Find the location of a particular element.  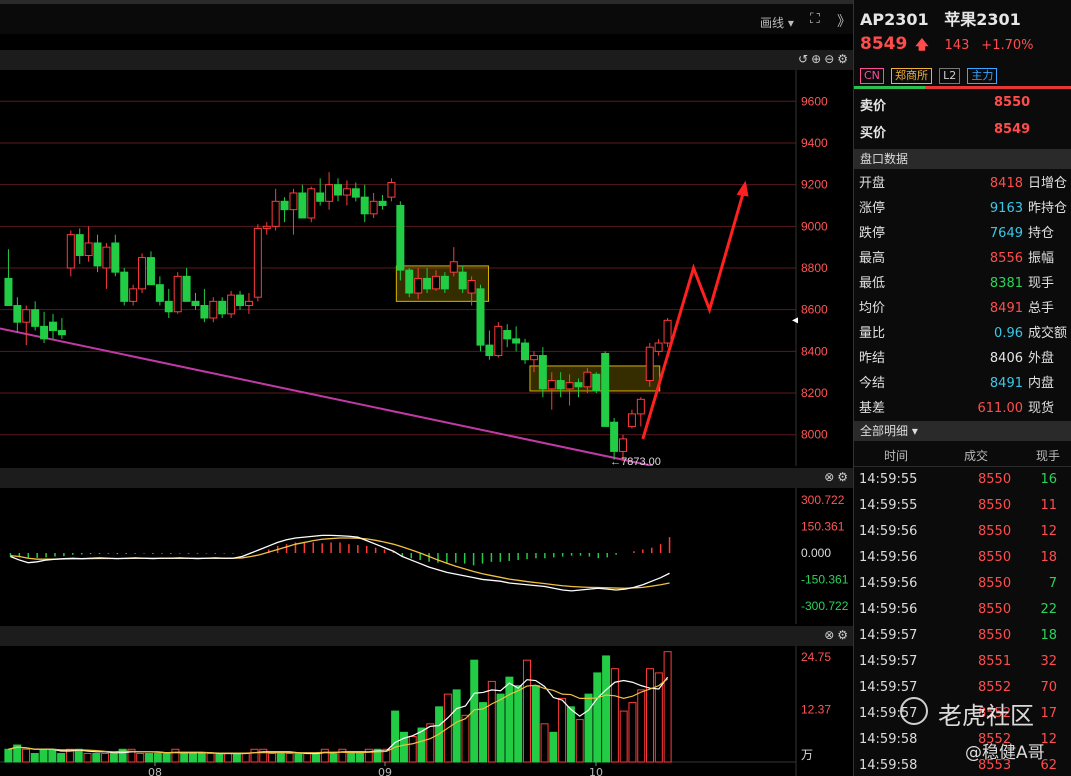

trade-detail-title: 全部明细 ▾ is located at coordinates (962, 431).